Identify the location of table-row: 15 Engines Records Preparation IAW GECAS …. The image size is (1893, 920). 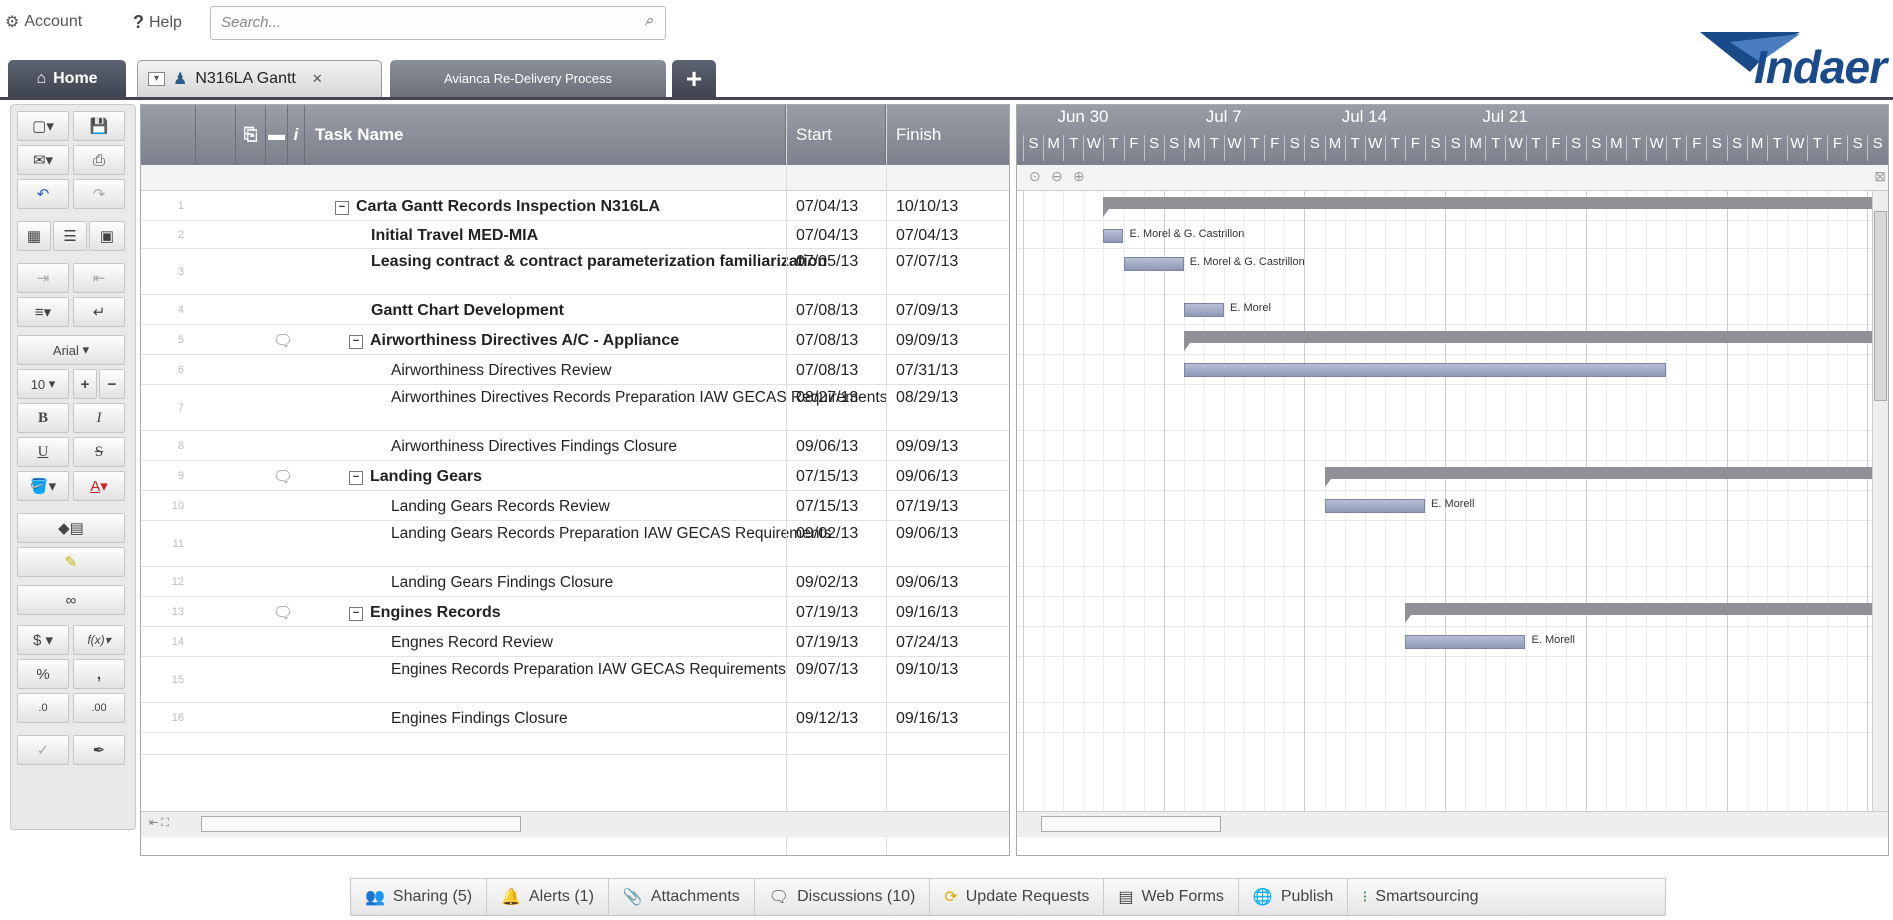
(575, 680).